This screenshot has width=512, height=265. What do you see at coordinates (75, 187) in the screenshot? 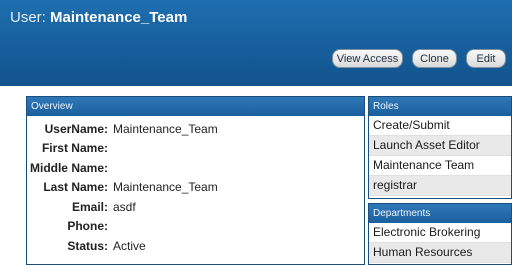
I see `field-label: Last Name:` at bounding box center [75, 187].